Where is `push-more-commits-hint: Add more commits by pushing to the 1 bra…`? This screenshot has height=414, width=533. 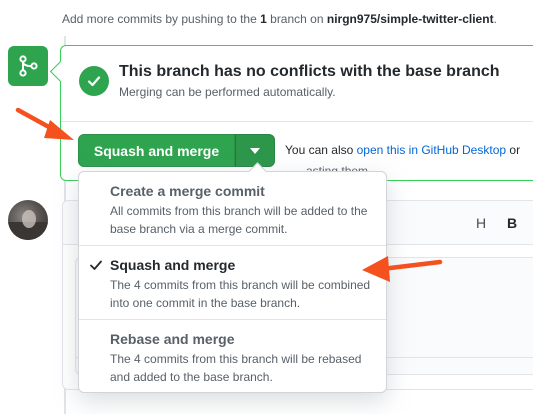 push-more-commits-hint: Add more commits by pushing to the 1 bra… is located at coordinates (279, 19).